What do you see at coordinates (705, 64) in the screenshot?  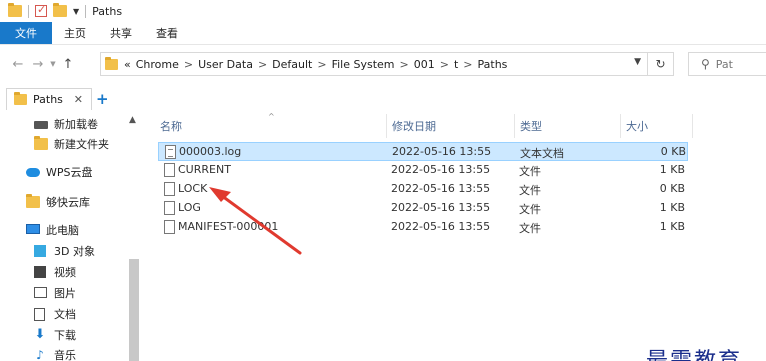 I see `search-icon: ⚲` at bounding box center [705, 64].